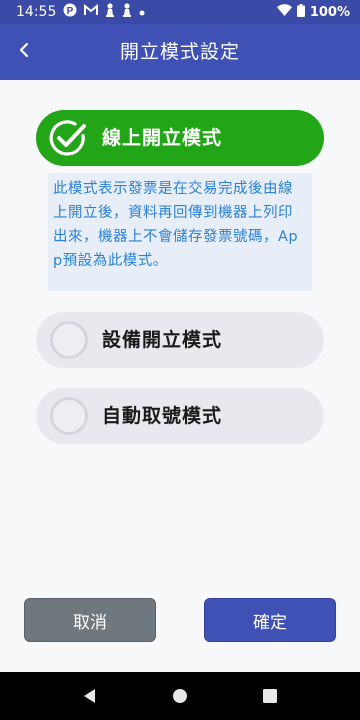  Describe the element at coordinates (162, 416) in the screenshot. I see `option-label: 自動取號模式` at that location.